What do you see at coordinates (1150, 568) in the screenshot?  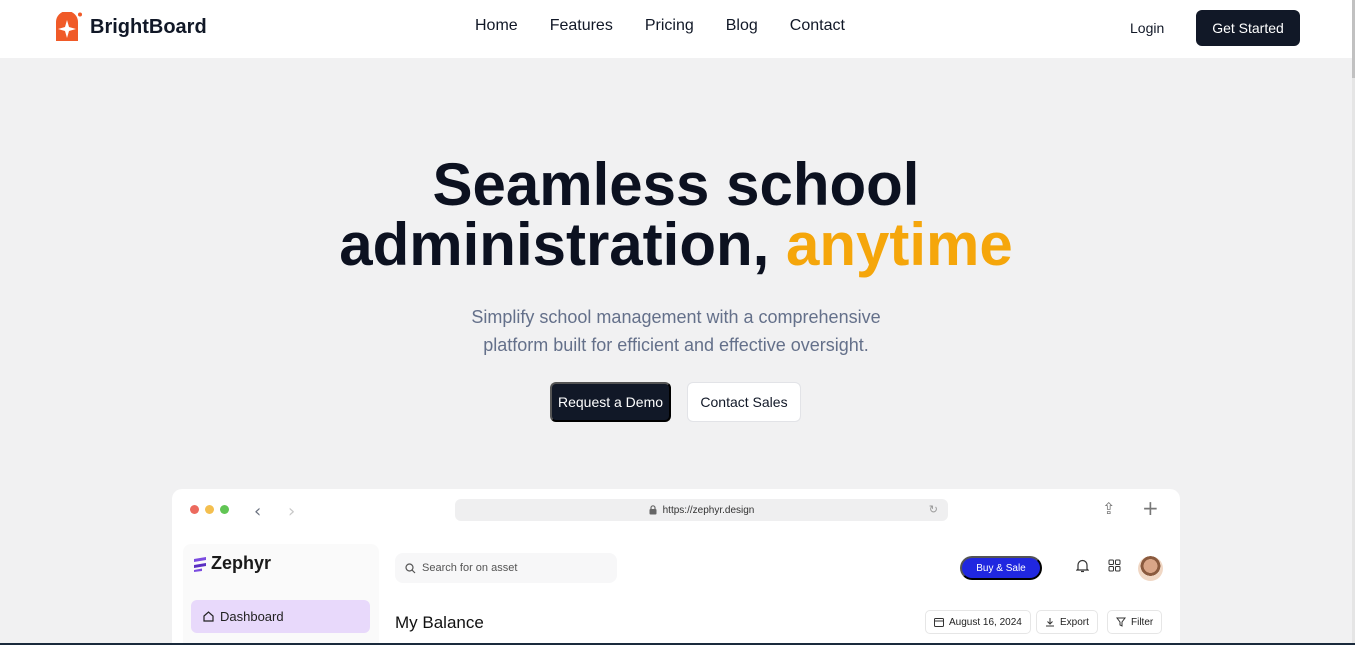 I see `avatar` at bounding box center [1150, 568].